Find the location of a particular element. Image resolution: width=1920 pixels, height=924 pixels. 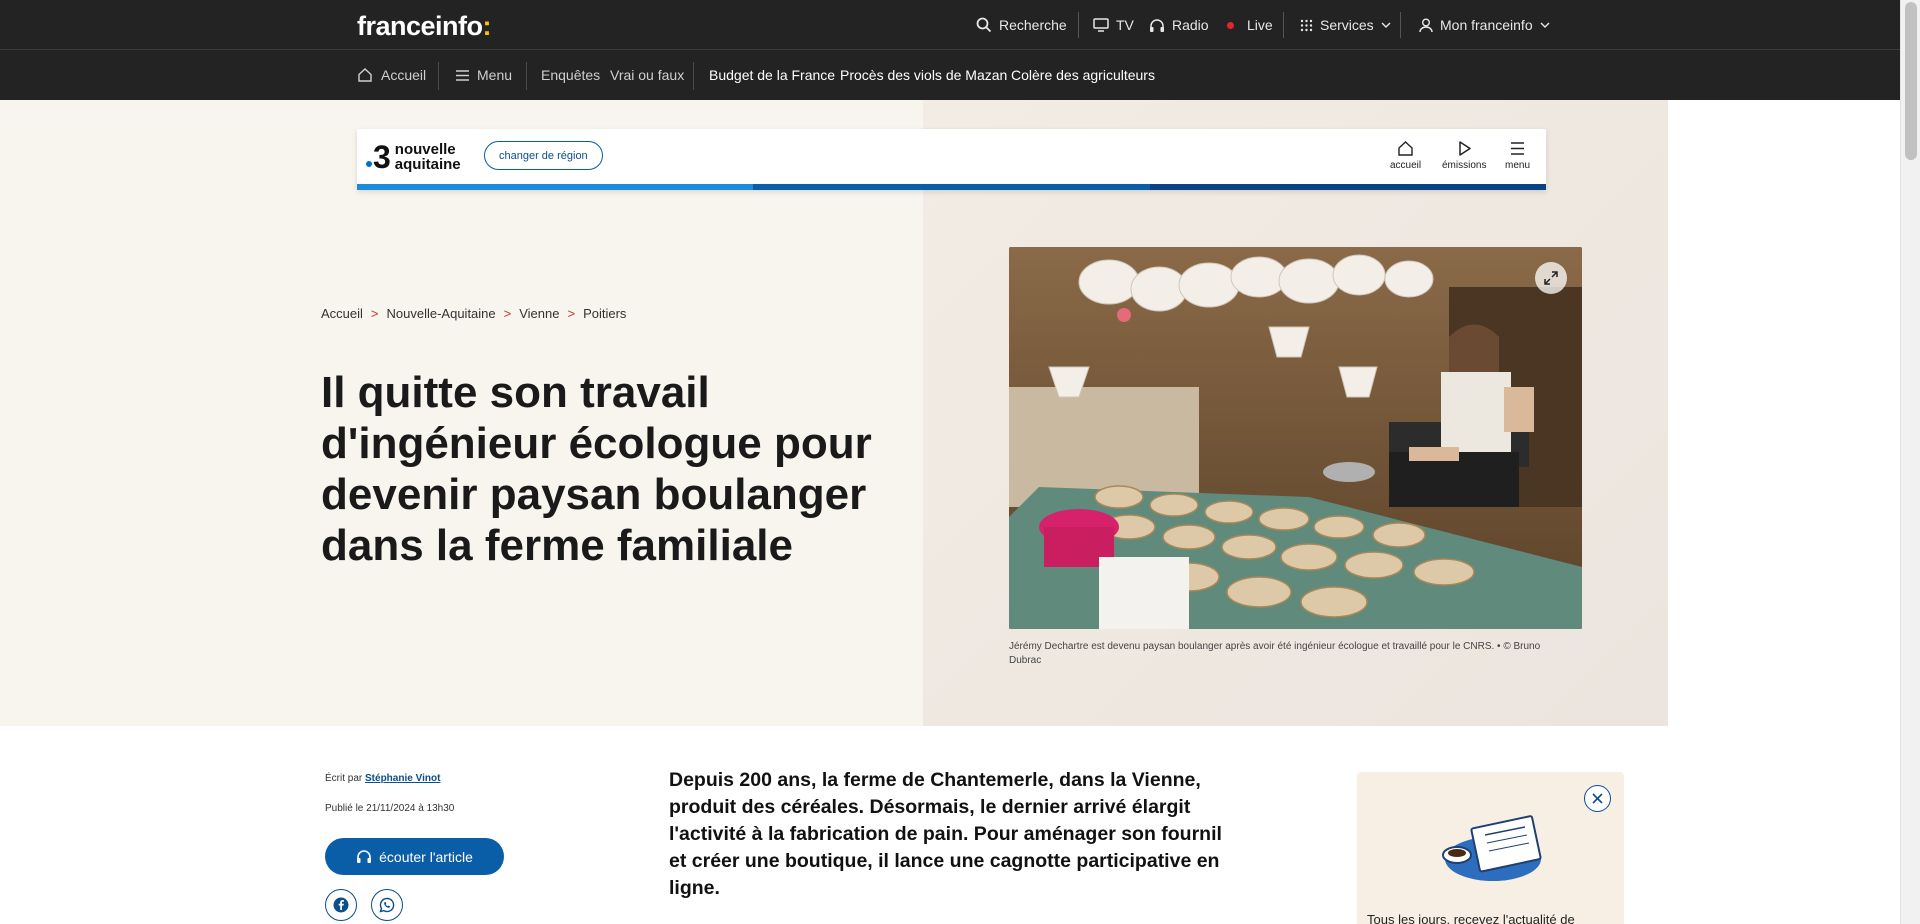

account-menu: Mon franceinfo is located at coordinates (1484, 25).